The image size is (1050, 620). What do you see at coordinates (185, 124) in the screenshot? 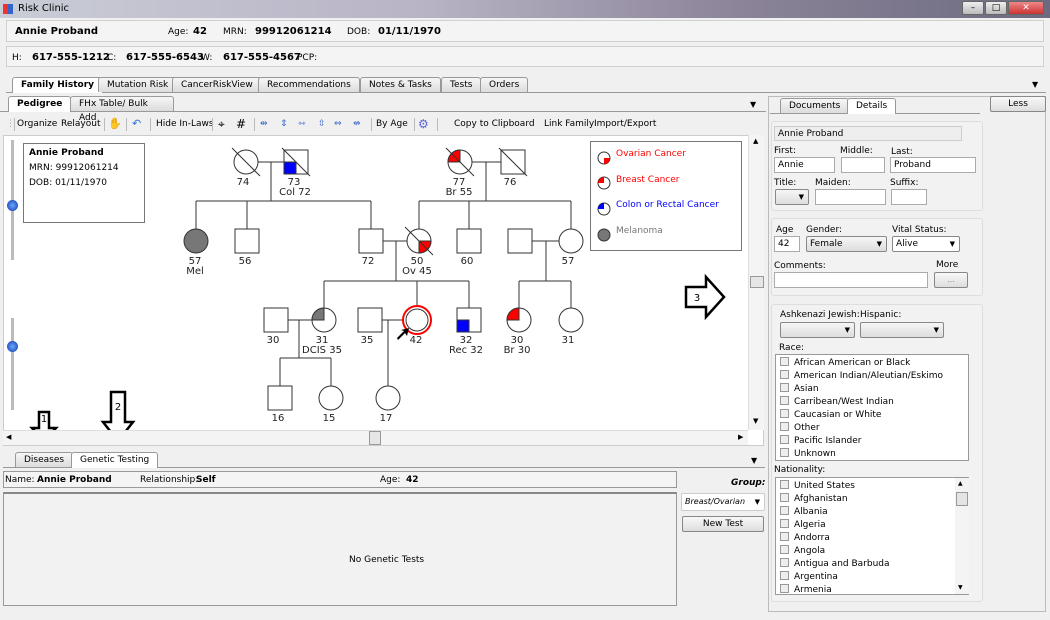
I see `hide-inlaws-button: Hide In-Laws` at bounding box center [185, 124].